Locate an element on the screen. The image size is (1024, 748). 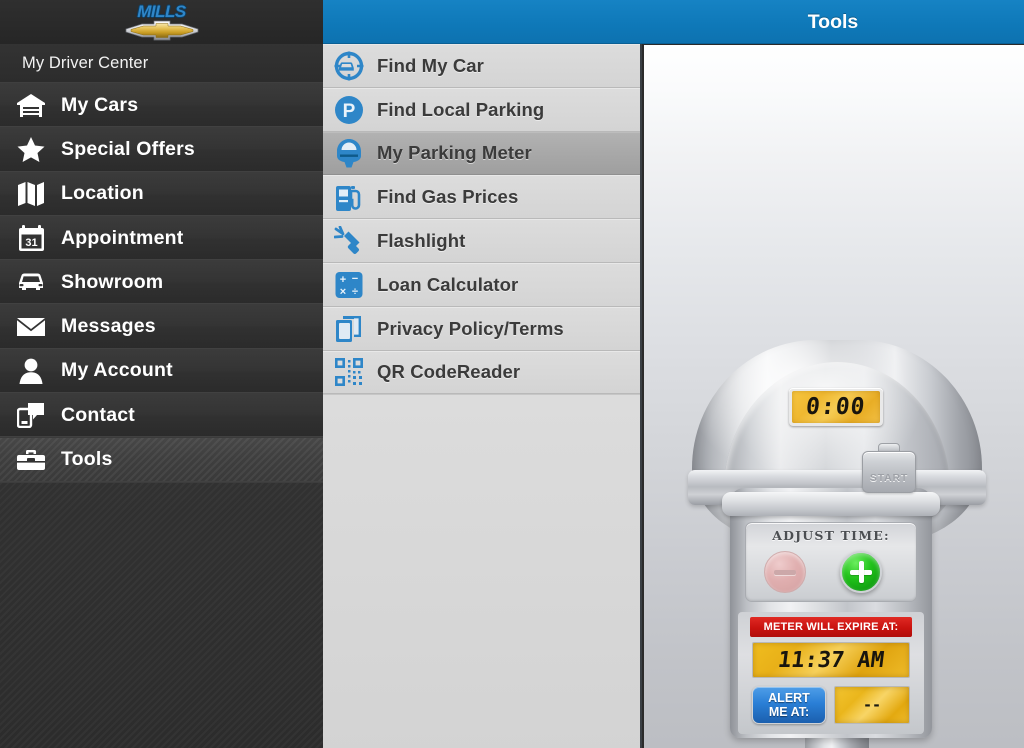
tool-item-privacy-policy-terms: Privacy Policy/Terms is located at coordinates (481, 328).